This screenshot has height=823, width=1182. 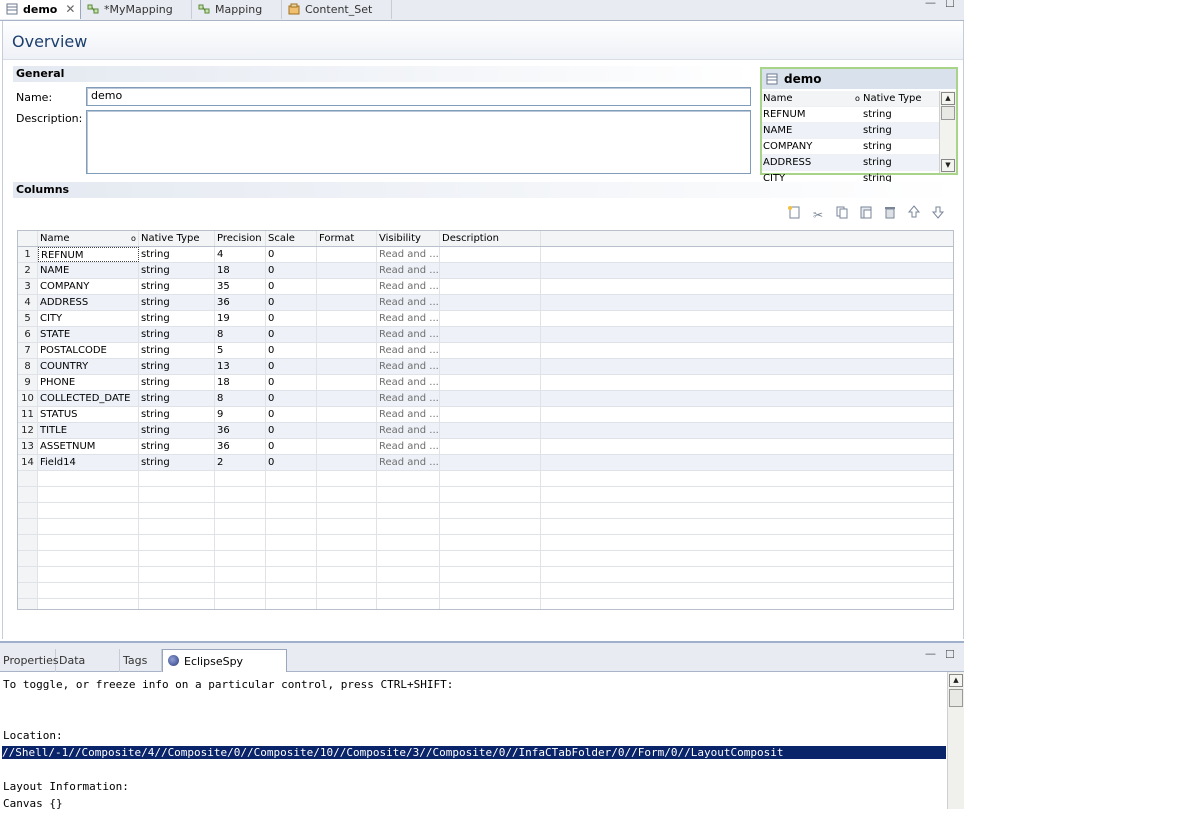 I want to click on maximize-icon: ☐, so click(x=950, y=654).